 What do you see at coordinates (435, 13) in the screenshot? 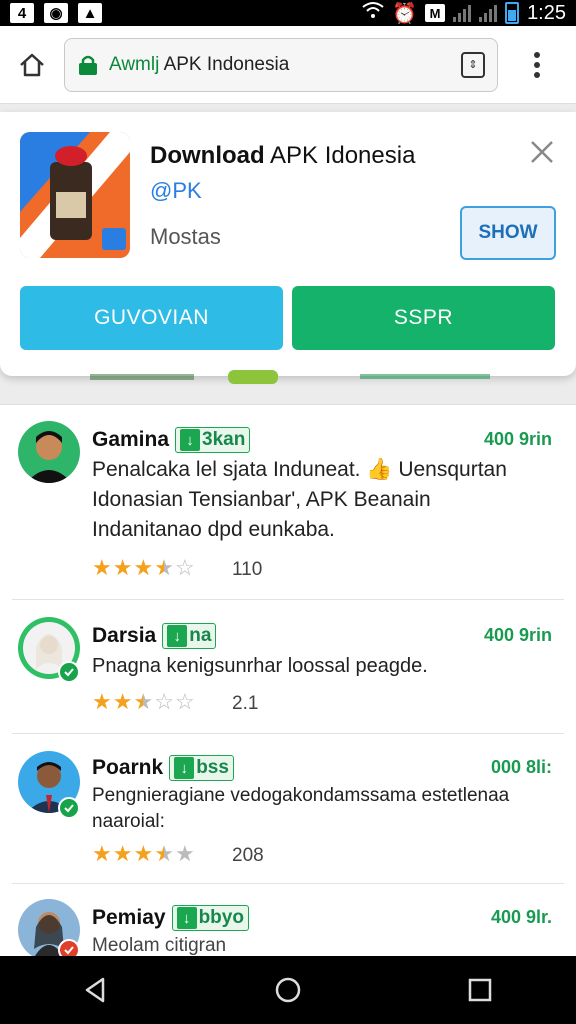
I see `m-icon: M` at bounding box center [435, 13].